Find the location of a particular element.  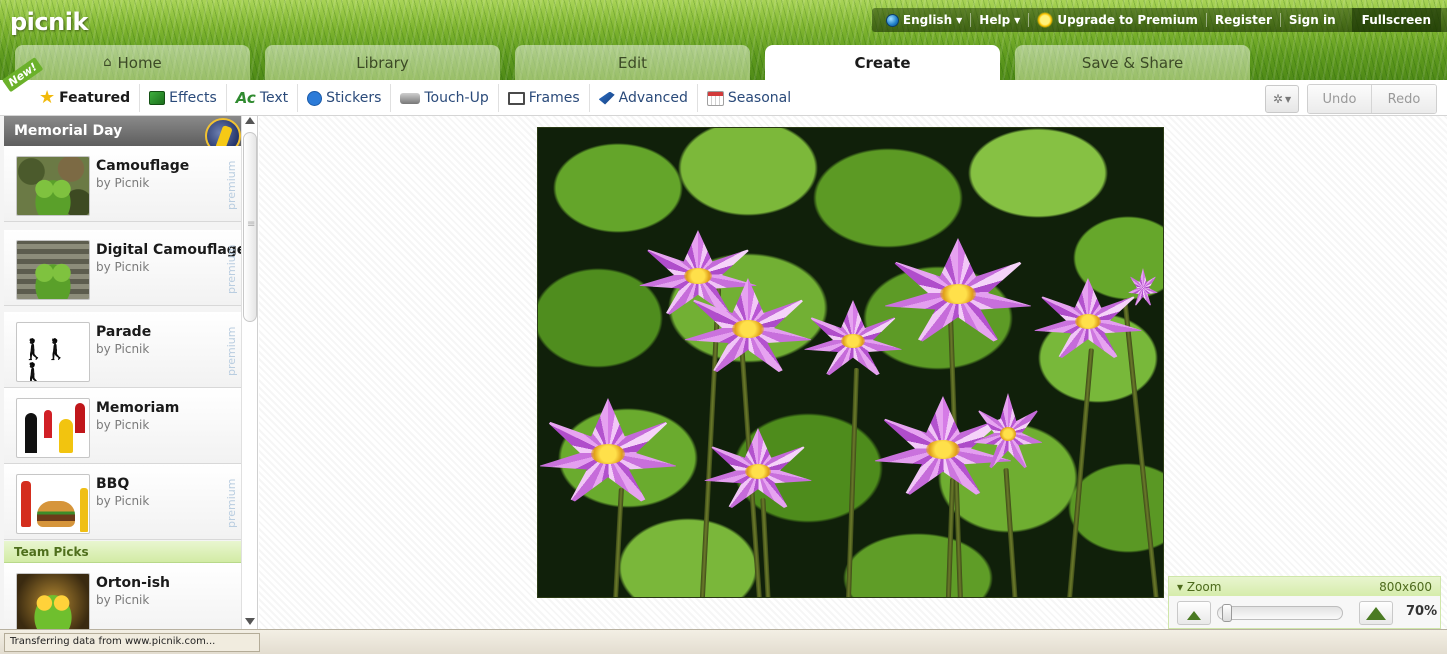

undo-redo-group: Undo Redo is located at coordinates (1372, 99).